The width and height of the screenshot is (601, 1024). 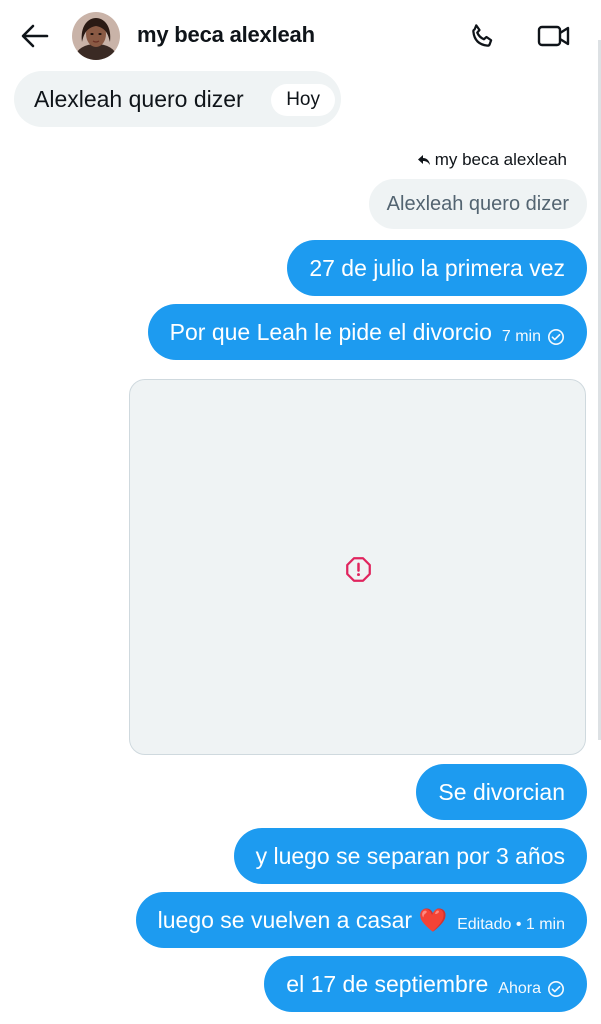 I want to click on sent-message: Por que Leah le pide el divorcio 7 min, so click(x=367, y=332).